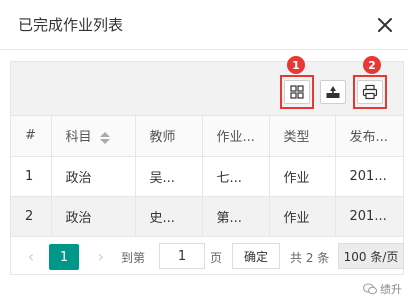  Describe the element at coordinates (133, 258) in the screenshot. I see `goto-label: 到第` at that location.